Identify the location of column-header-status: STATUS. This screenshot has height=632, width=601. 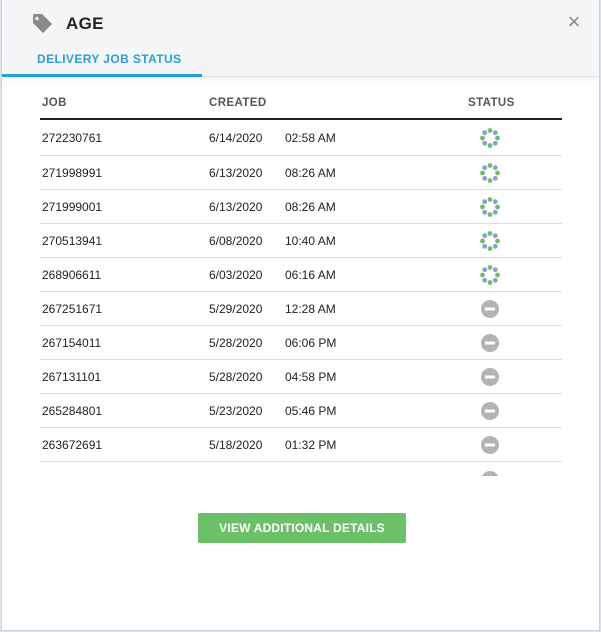
(491, 103).